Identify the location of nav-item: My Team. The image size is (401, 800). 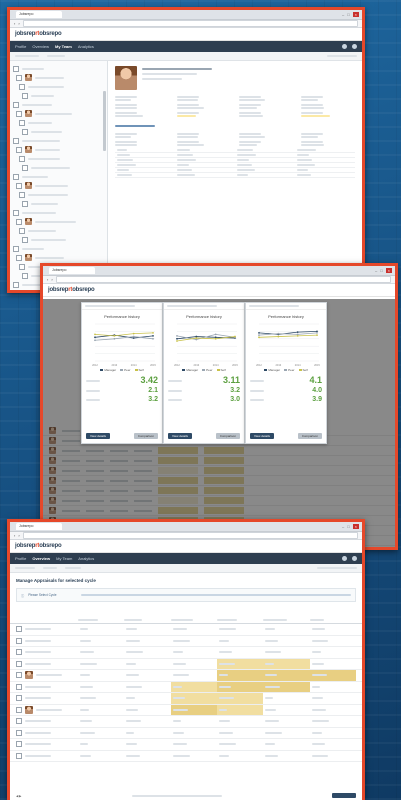
(64, 558).